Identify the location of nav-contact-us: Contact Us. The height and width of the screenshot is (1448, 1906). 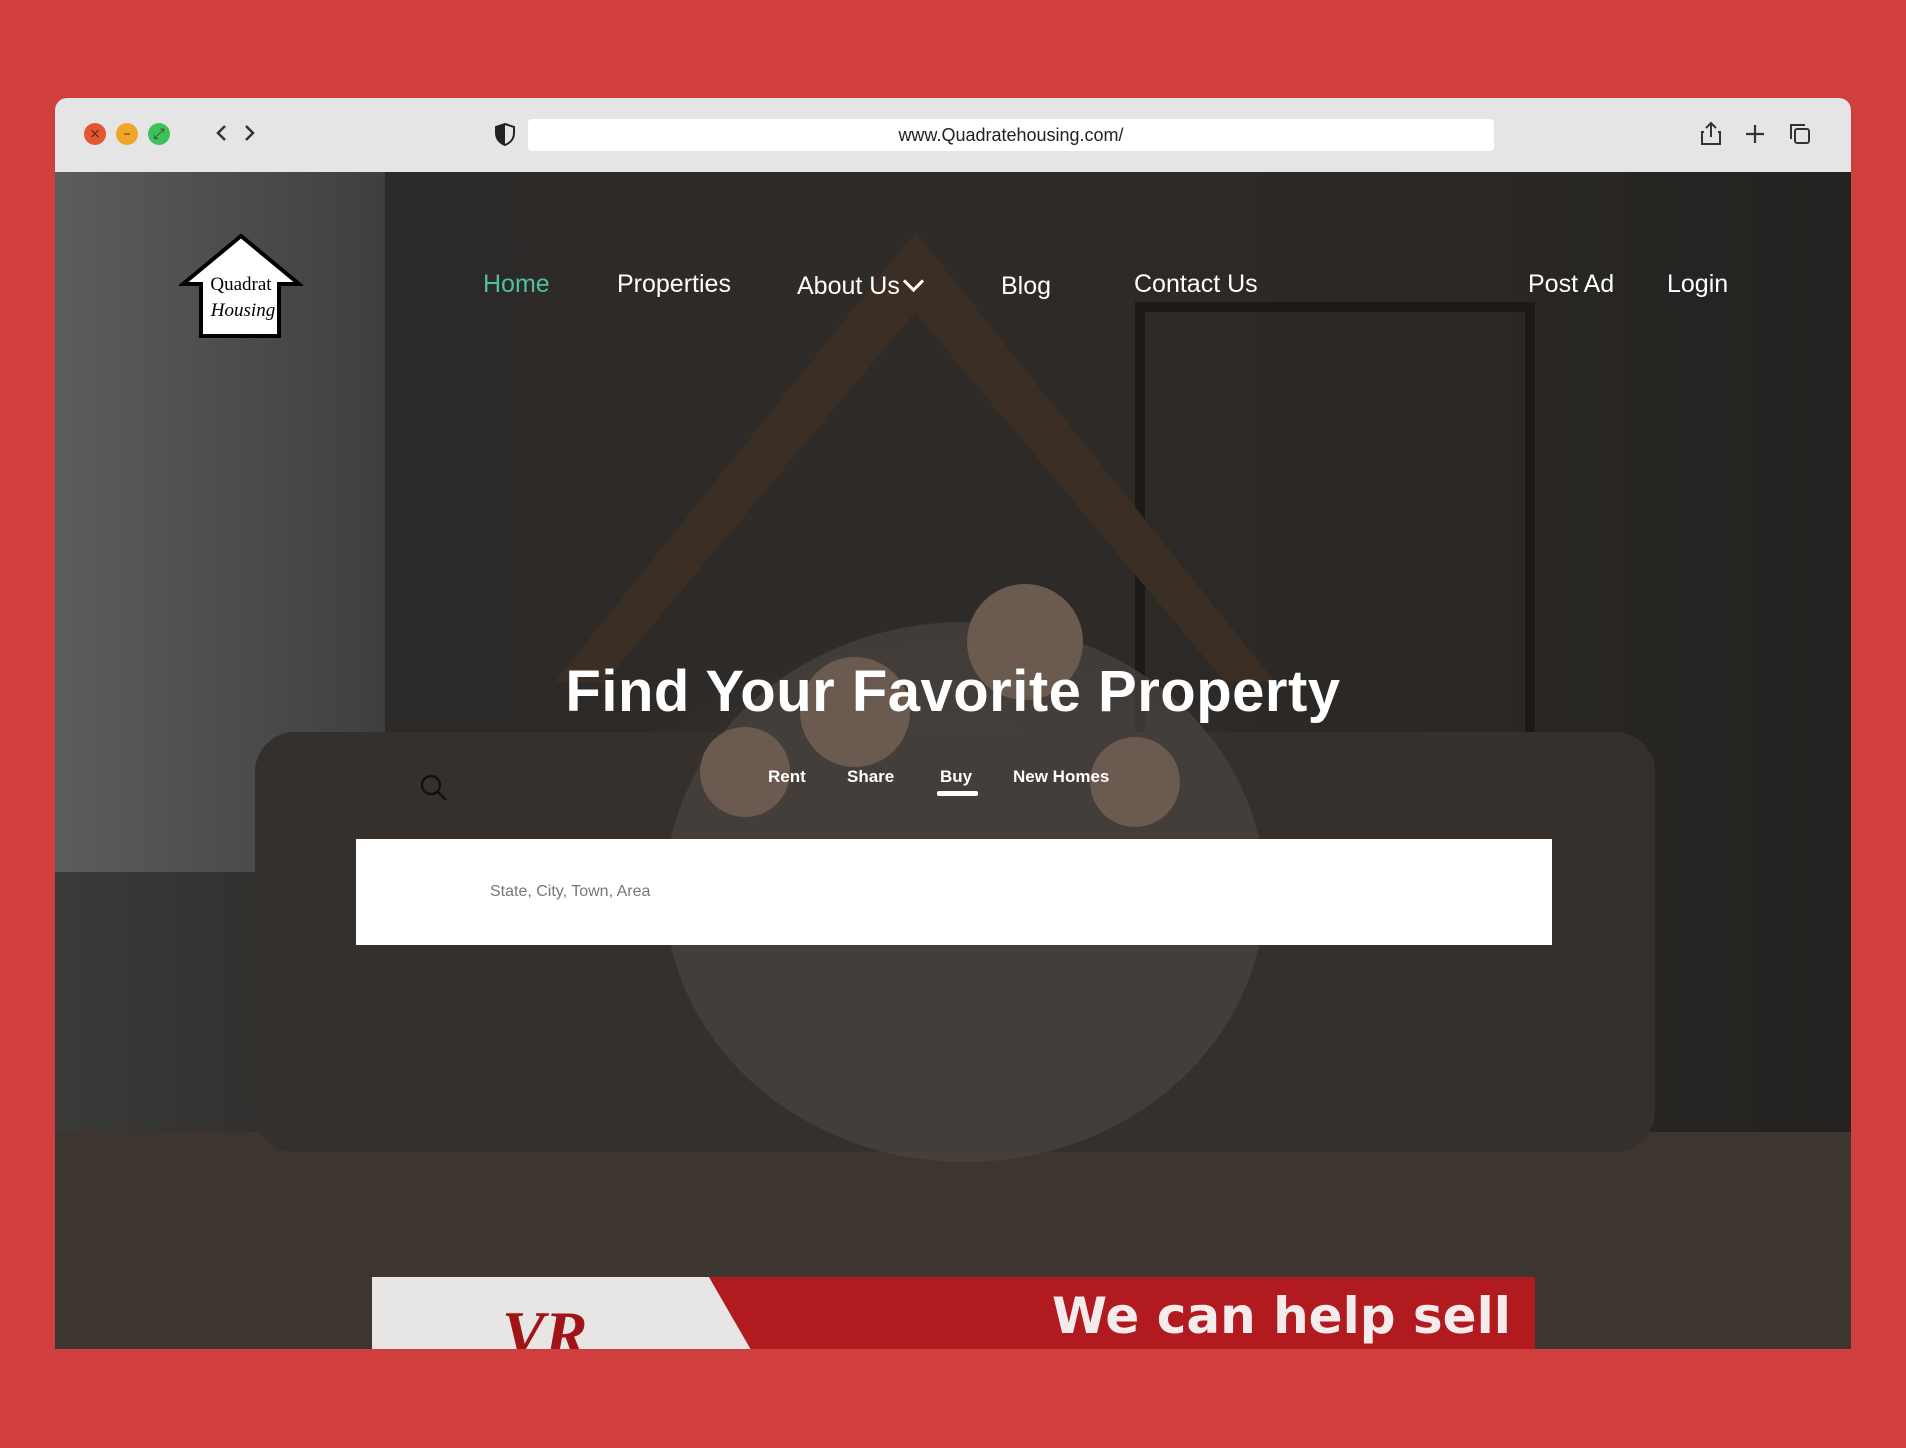
(1196, 284).